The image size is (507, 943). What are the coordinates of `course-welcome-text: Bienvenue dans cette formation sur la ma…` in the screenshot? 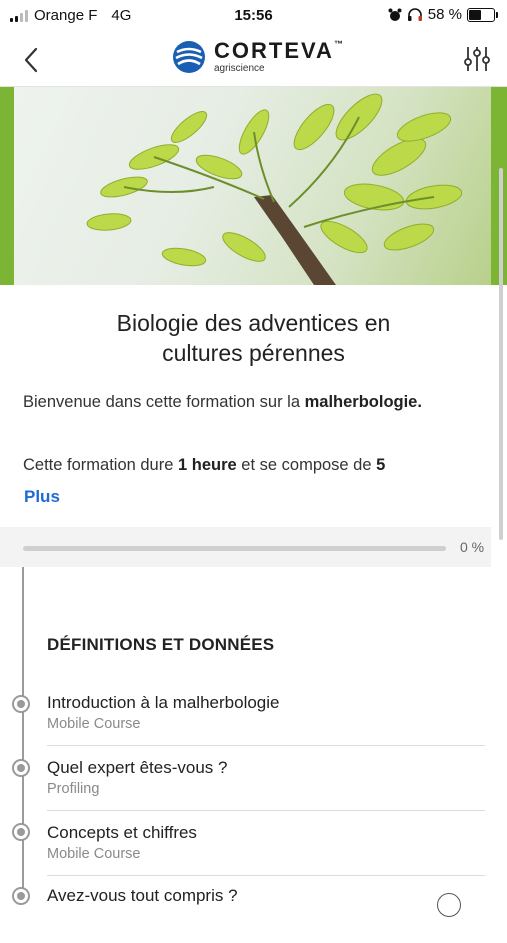 It's located at (222, 402).